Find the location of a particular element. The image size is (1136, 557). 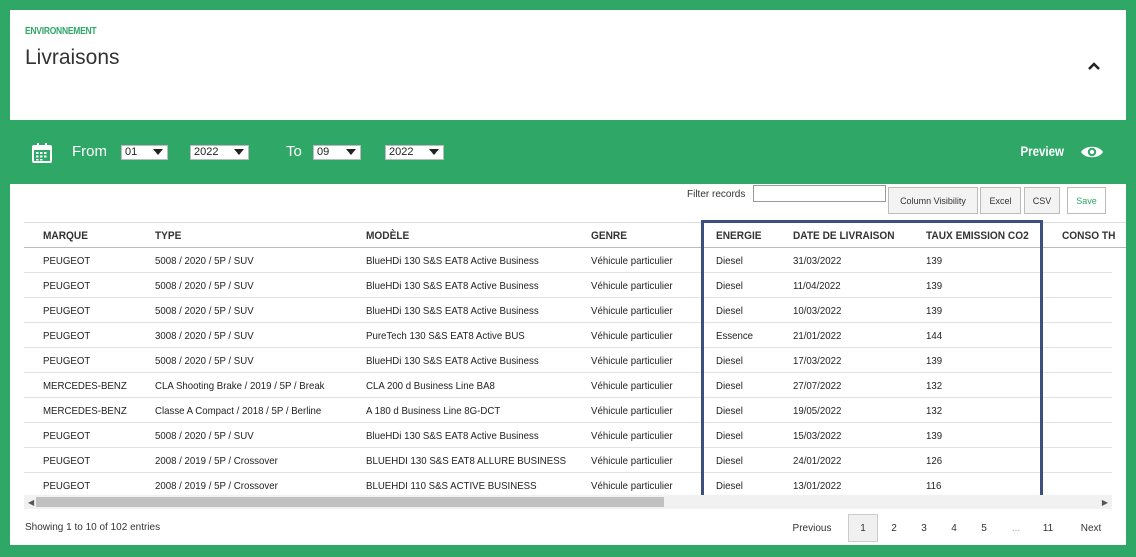

column-header-type: TYPE is located at coordinates (168, 236).